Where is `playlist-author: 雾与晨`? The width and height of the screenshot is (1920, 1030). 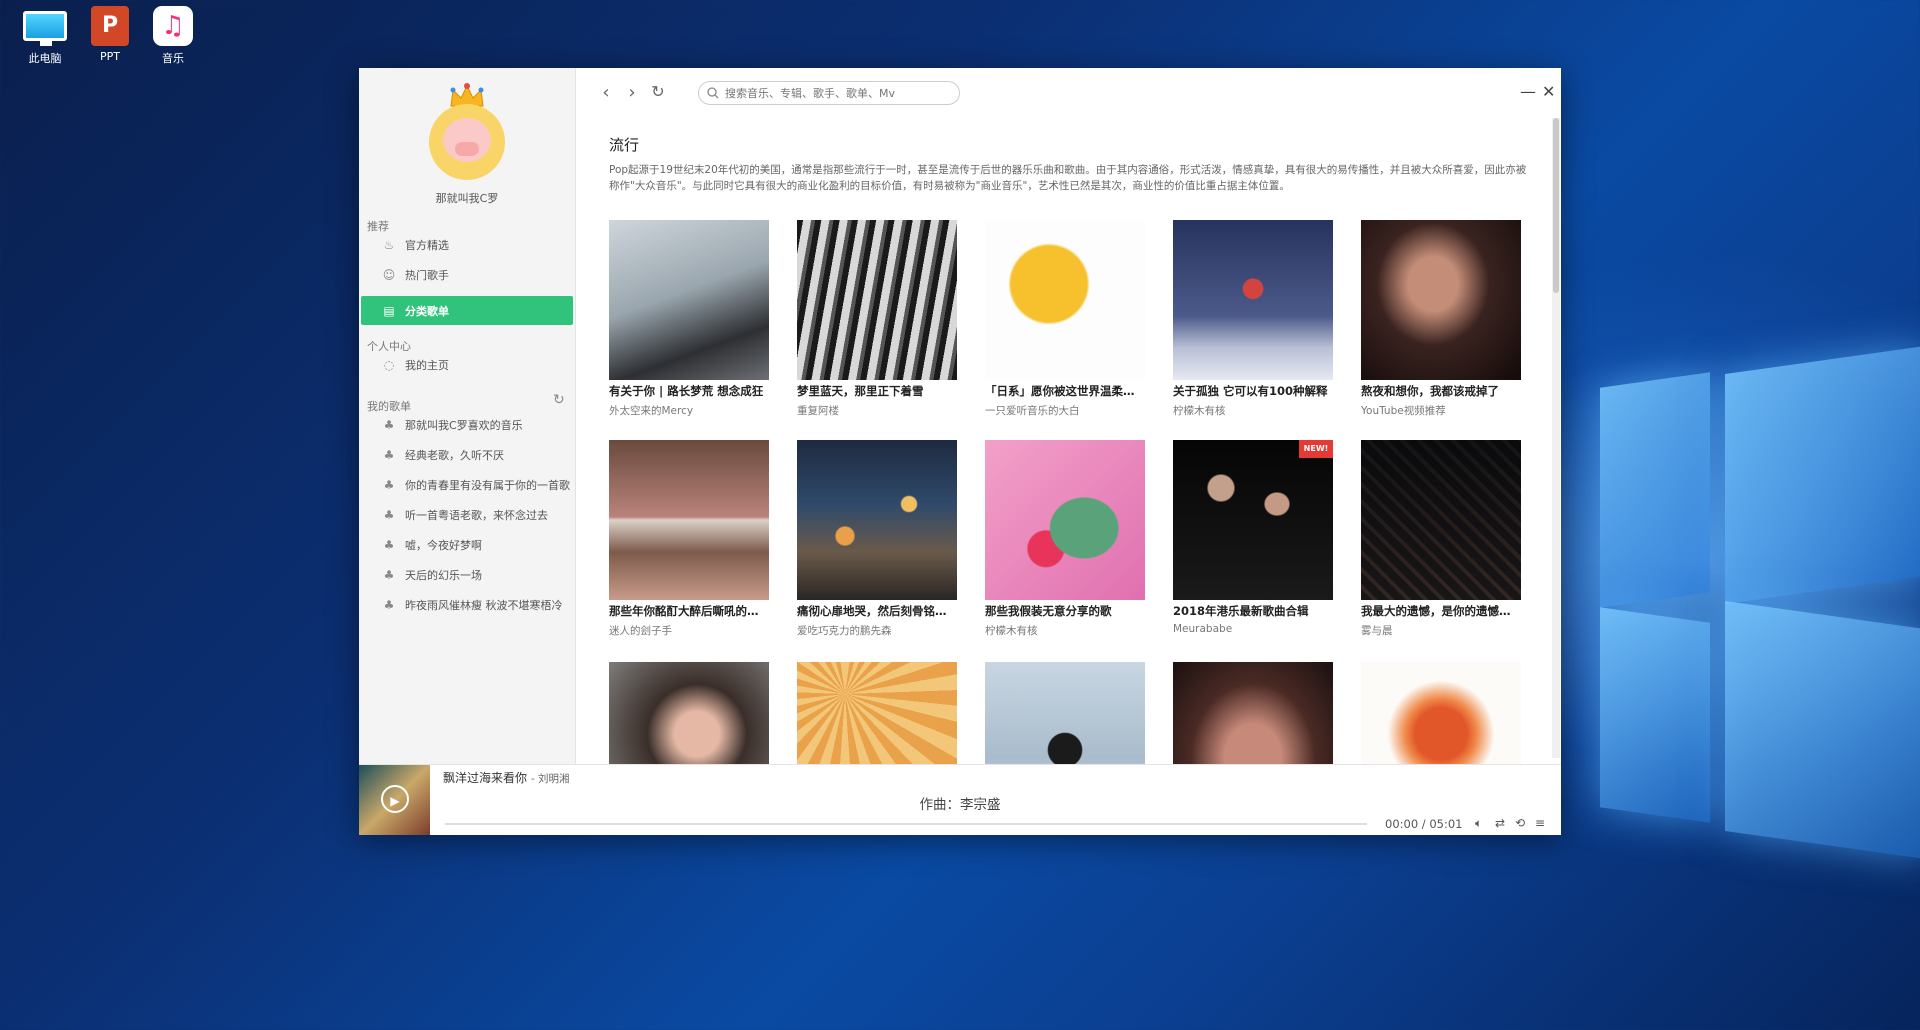 playlist-author: 雾与晨 is located at coordinates (1377, 631).